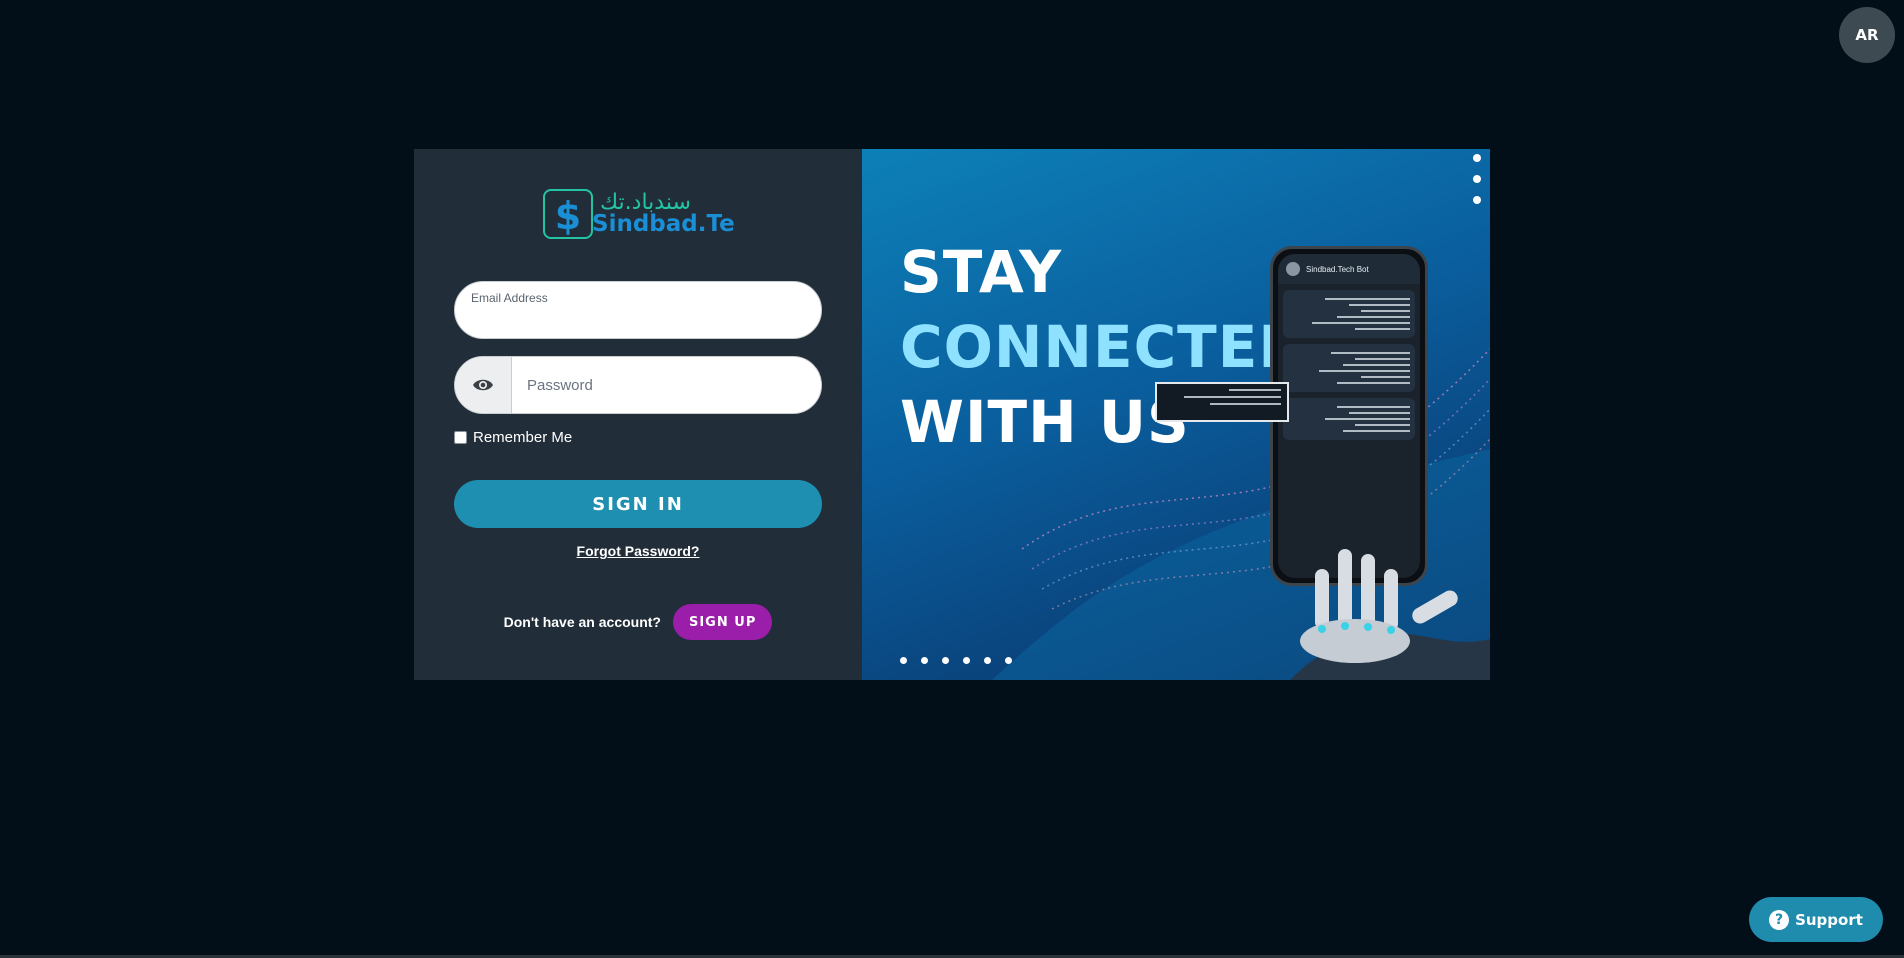 The height and width of the screenshot is (958, 1904). Describe the element at coordinates (509, 298) in the screenshot. I see `email-label: Email Address` at that location.